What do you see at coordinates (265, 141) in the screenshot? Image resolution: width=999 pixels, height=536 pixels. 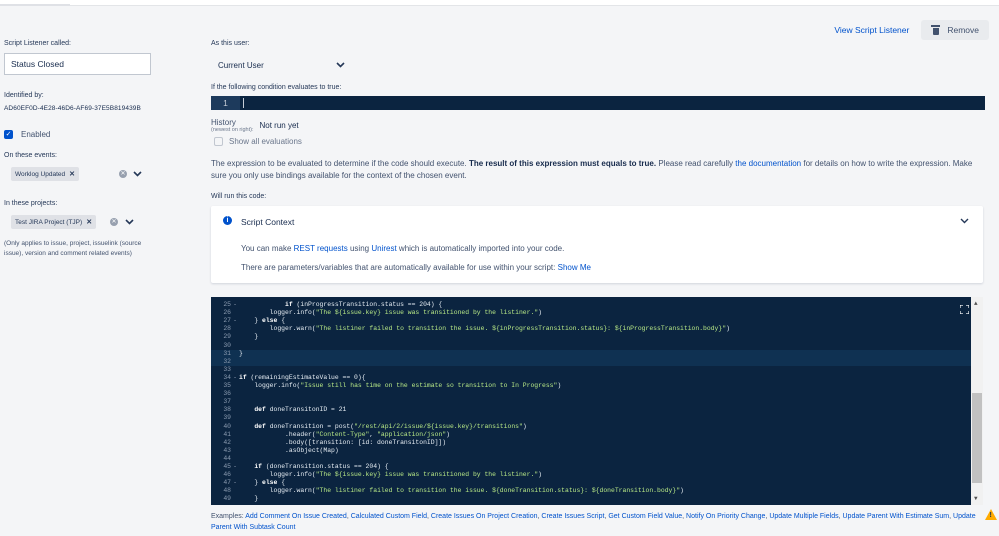 I see `show-evaluations-label: Show all evaluations` at bounding box center [265, 141].